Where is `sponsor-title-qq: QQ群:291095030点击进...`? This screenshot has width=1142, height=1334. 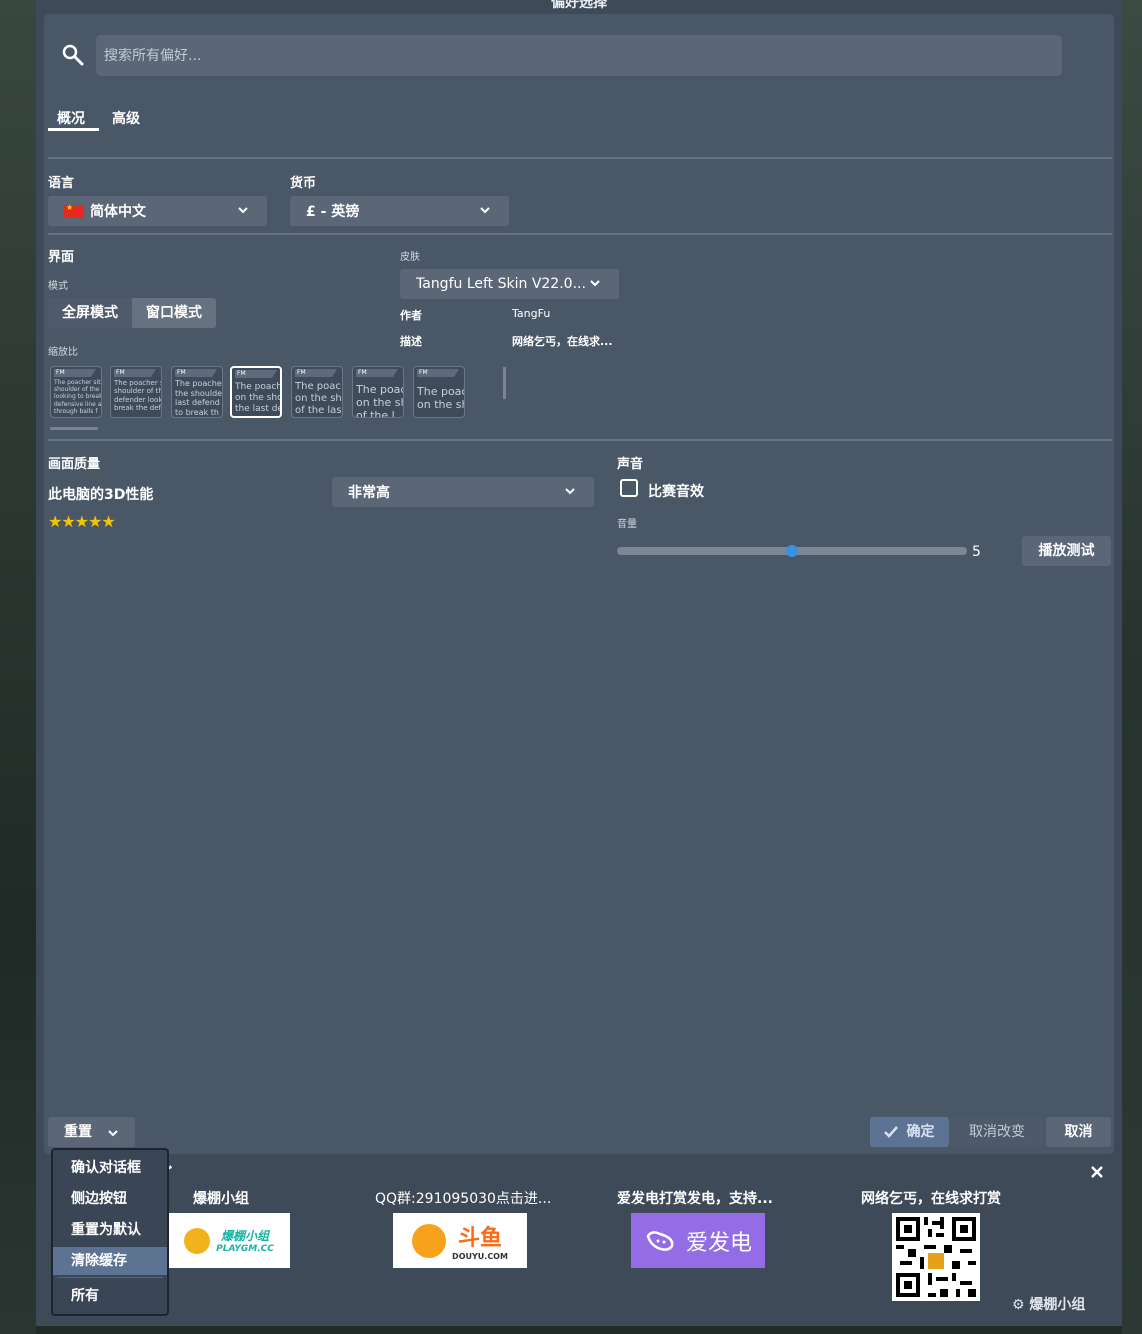
sponsor-title-qq: QQ群:291095030点击进... is located at coordinates (463, 1199).